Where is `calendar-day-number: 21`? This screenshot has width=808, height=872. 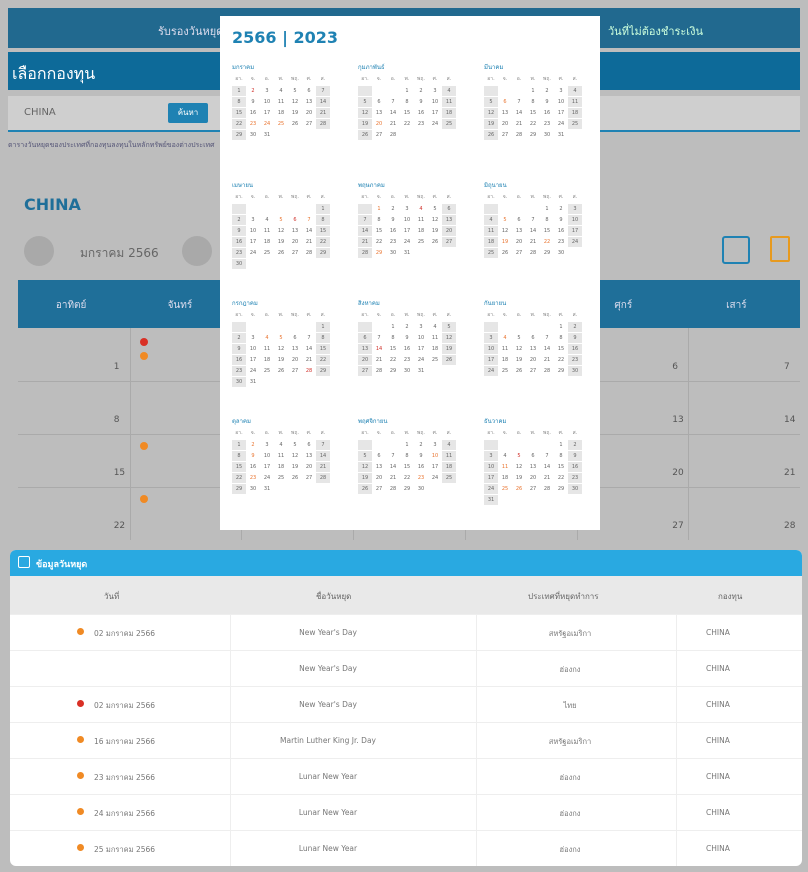
calendar-day-number: 21 is located at coordinates (789, 473).